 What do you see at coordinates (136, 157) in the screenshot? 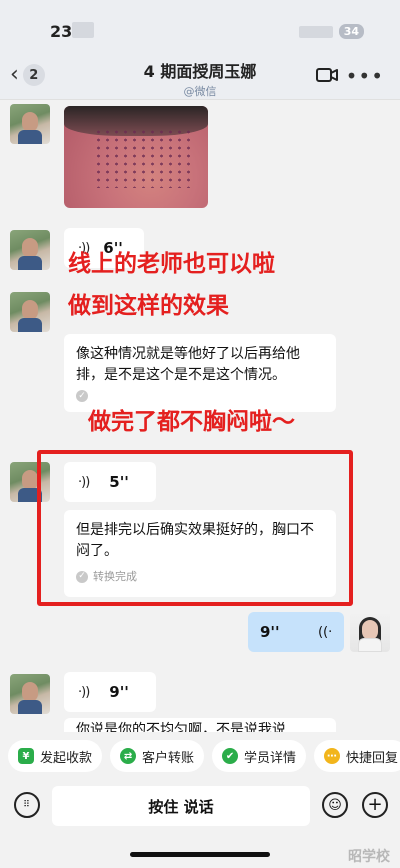
I see `image-message` at bounding box center [136, 157].